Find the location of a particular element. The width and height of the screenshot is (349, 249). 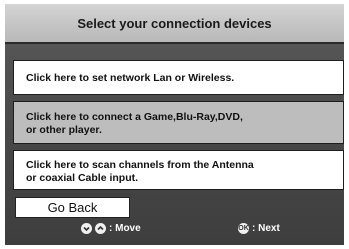

next-hint: OK : Next is located at coordinates (259, 228).